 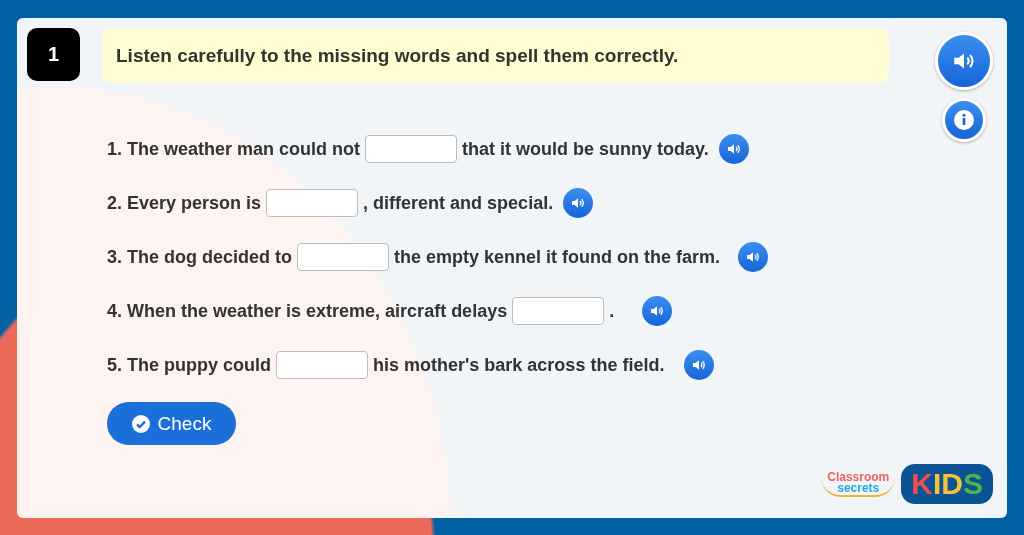 I want to click on sentence-text: 3. The dog decided to, so click(x=199, y=257).